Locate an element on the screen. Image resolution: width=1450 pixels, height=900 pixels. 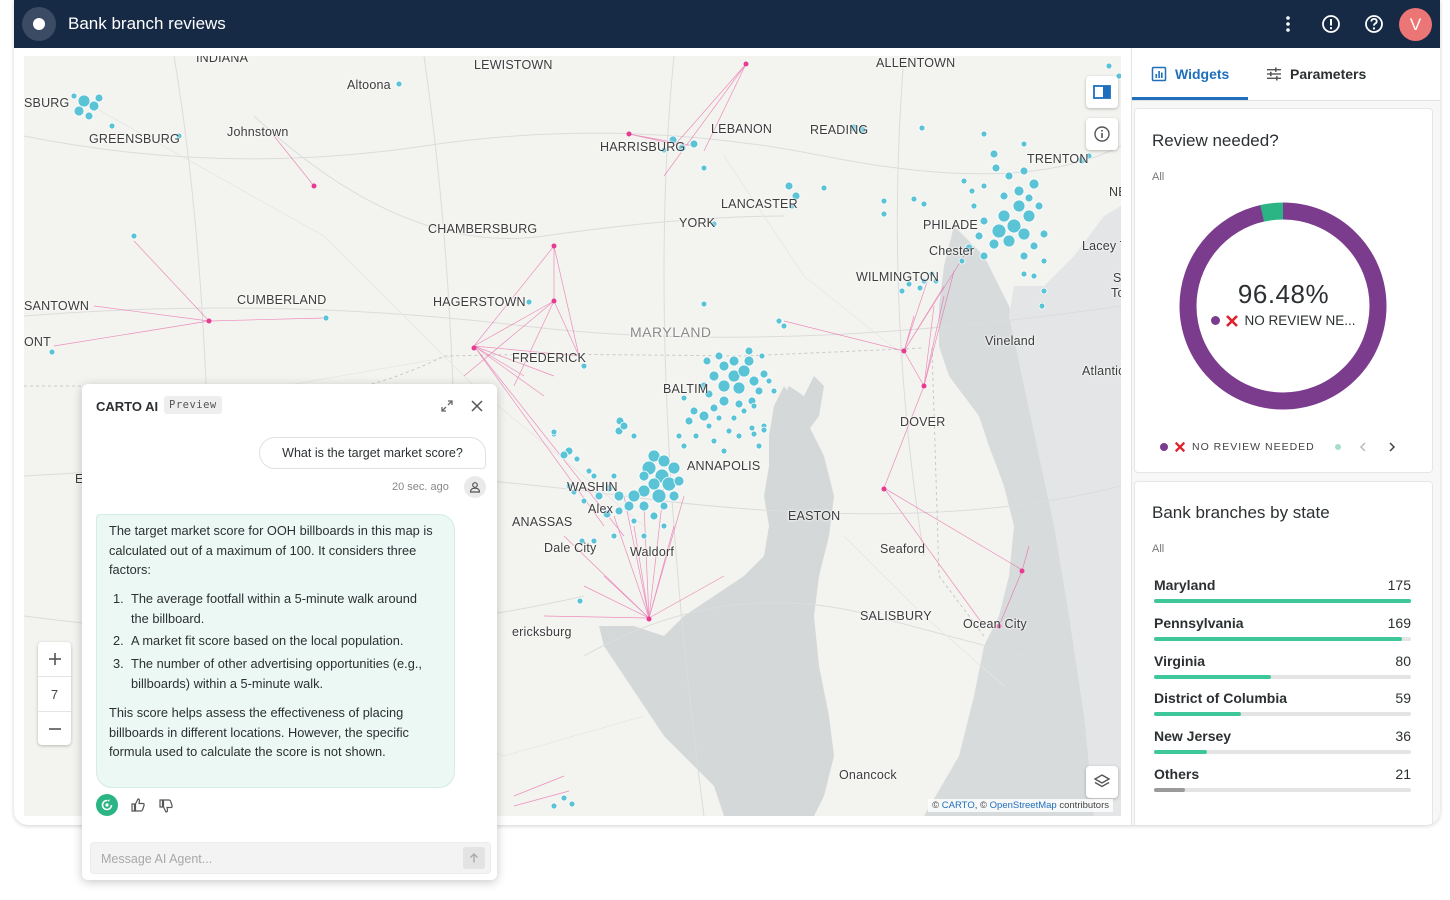
osm-link: OpenStreetMap is located at coordinates (1023, 805).